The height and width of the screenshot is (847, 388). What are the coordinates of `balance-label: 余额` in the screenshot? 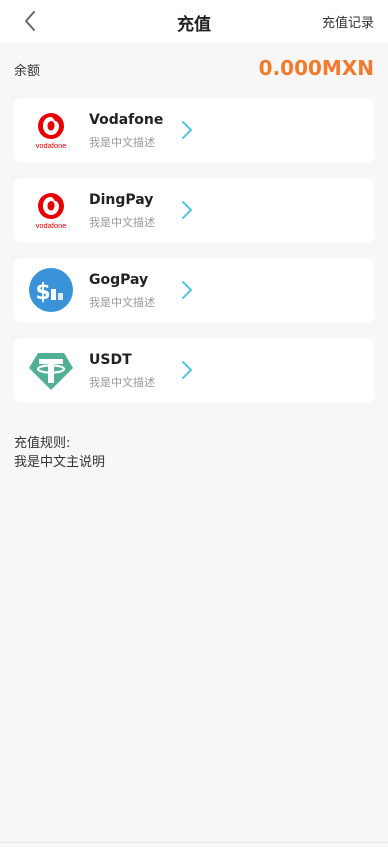 It's located at (27, 71).